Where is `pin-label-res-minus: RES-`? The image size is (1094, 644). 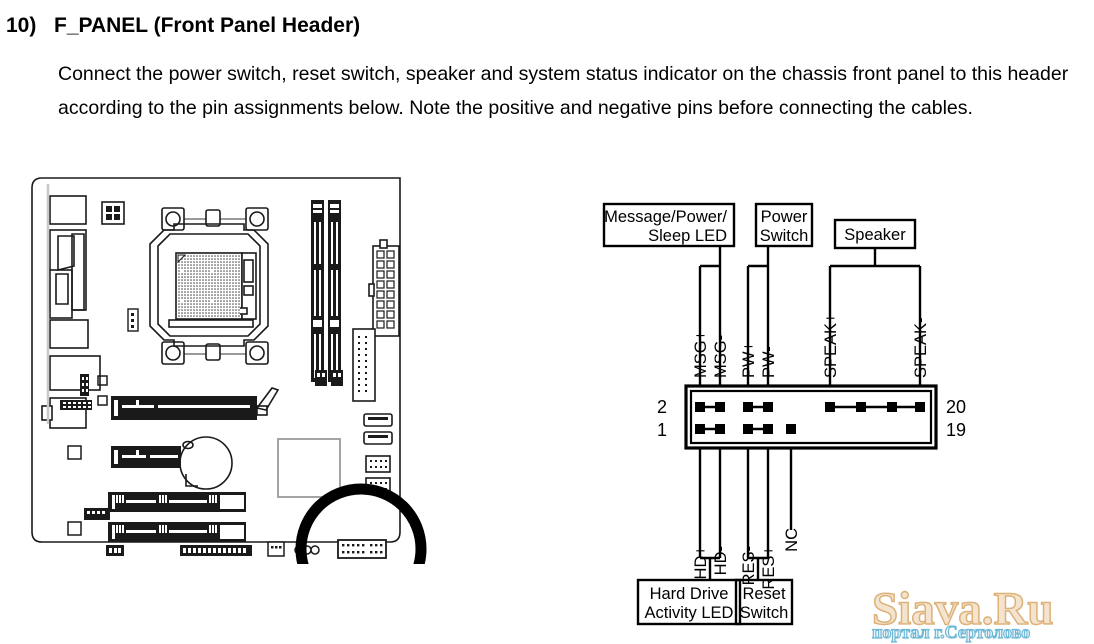
pin-label-res-minus: RES- is located at coordinates (749, 565).